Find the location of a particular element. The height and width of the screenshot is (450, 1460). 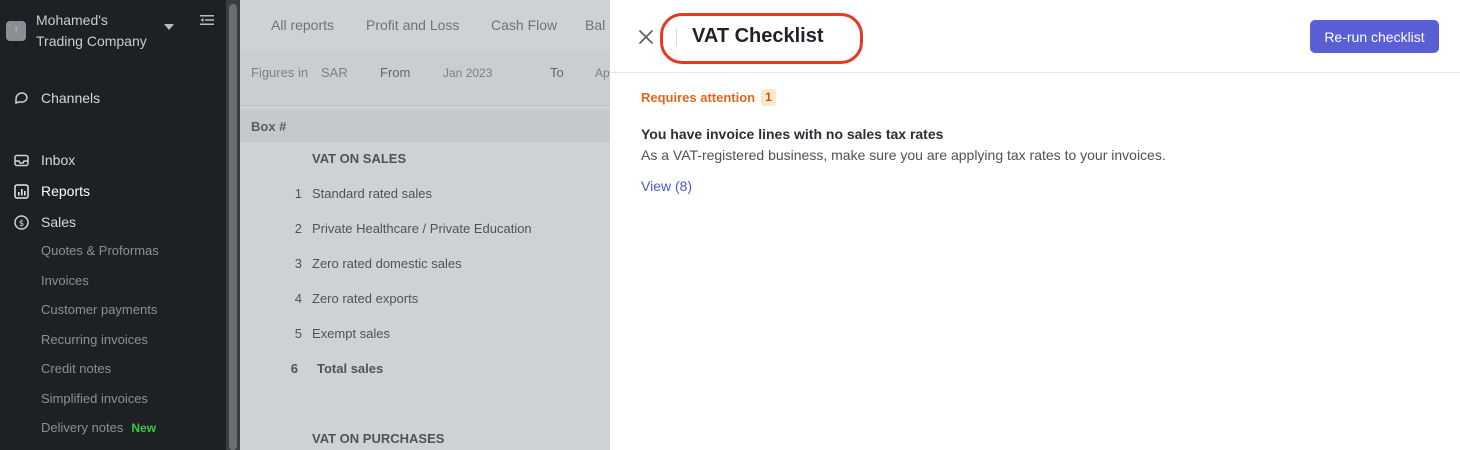

sidebar-item-sales: $ Sales is located at coordinates (44, 222).